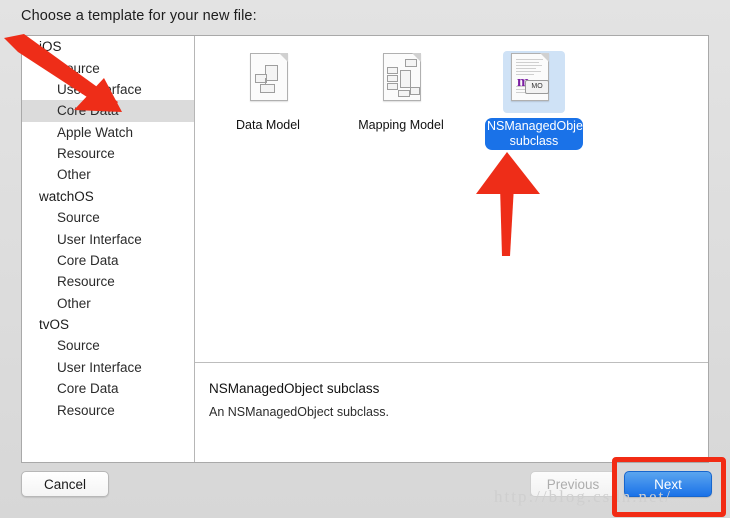 This screenshot has width=730, height=518. Describe the element at coordinates (108, 196) in the screenshot. I see `sidebar-item-watchos: watchOS` at that location.